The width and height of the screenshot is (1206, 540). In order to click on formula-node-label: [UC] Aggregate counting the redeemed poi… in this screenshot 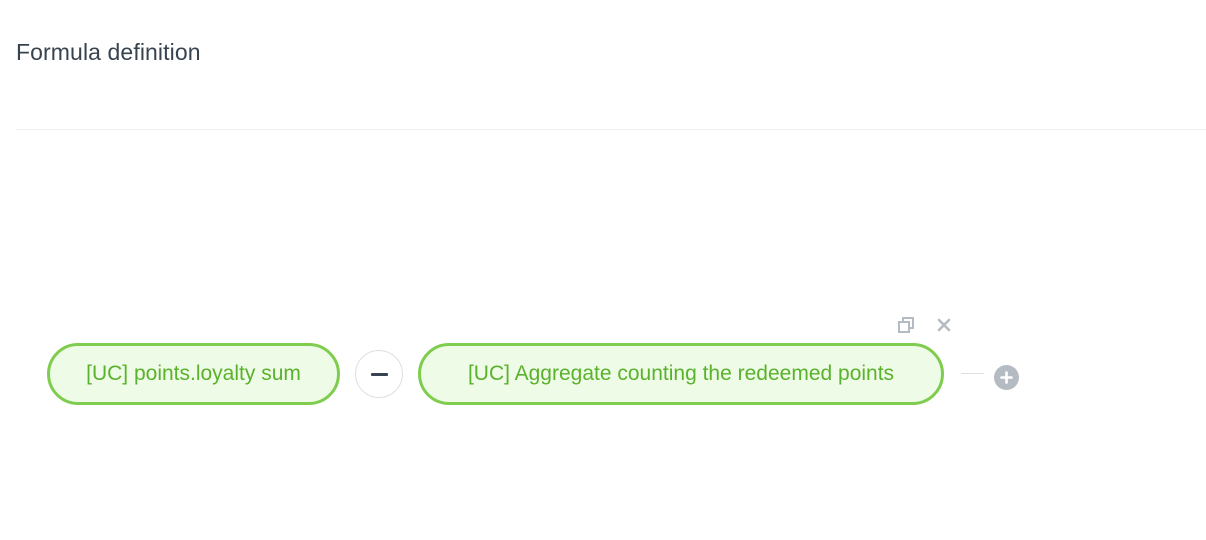, I will do `click(681, 373)`.